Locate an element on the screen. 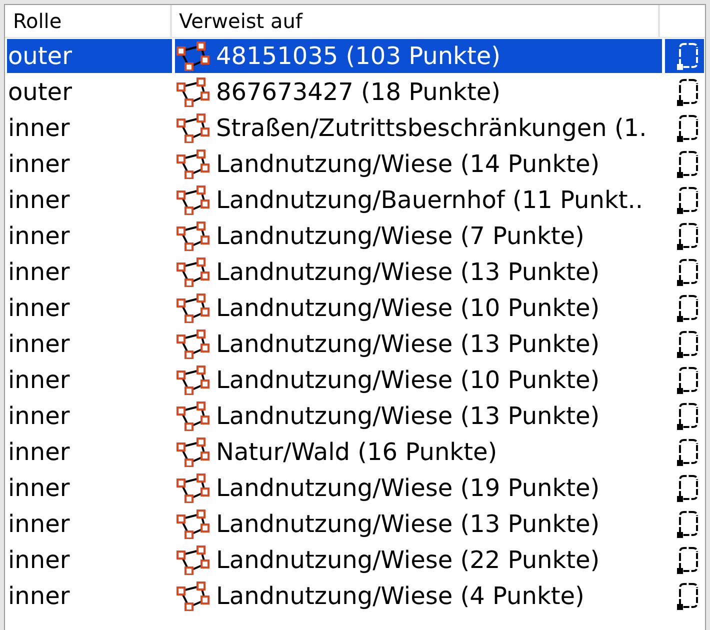  member-name: Landnutzung/Wiese (22 Punkte) is located at coordinates (408, 560).